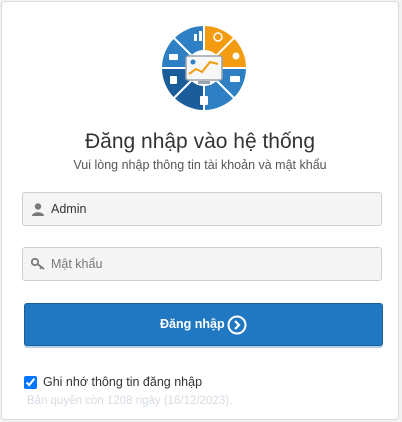  I want to click on login-button-label: Đăng nhập, so click(192, 324).